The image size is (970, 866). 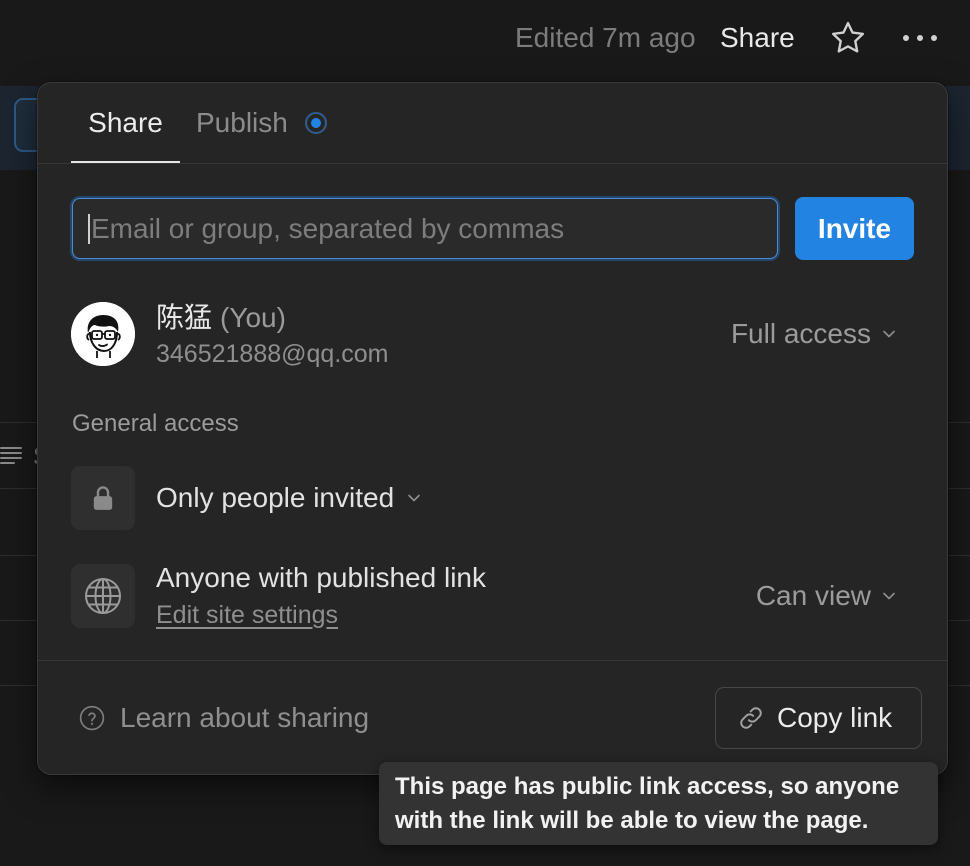 I want to click on star-icon, so click(x=848, y=38).